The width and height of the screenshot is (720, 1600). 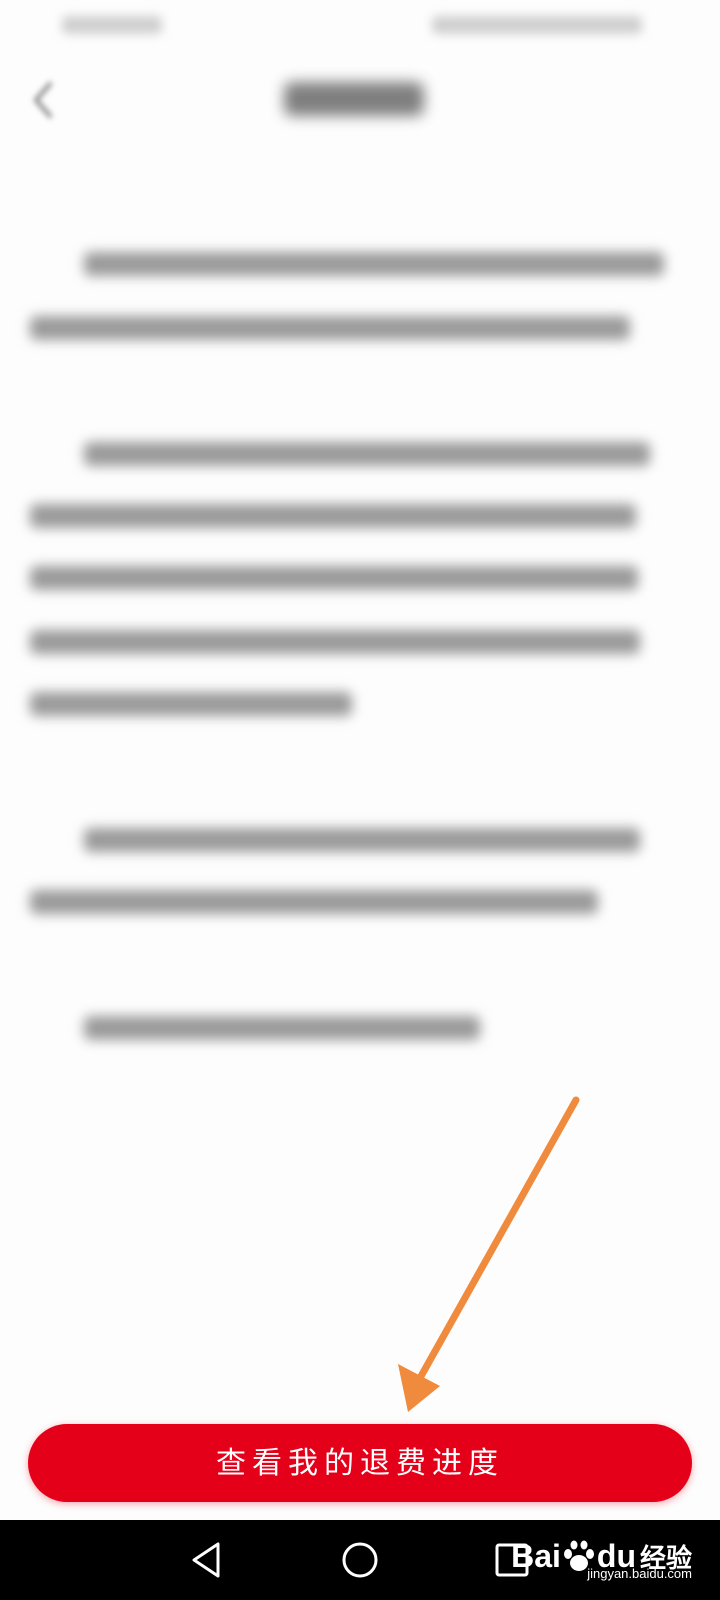 What do you see at coordinates (601, 1556) in the screenshot?
I see `baidu-jingyan-watermark: Bai du 经验 jingyan.baidu.com` at bounding box center [601, 1556].